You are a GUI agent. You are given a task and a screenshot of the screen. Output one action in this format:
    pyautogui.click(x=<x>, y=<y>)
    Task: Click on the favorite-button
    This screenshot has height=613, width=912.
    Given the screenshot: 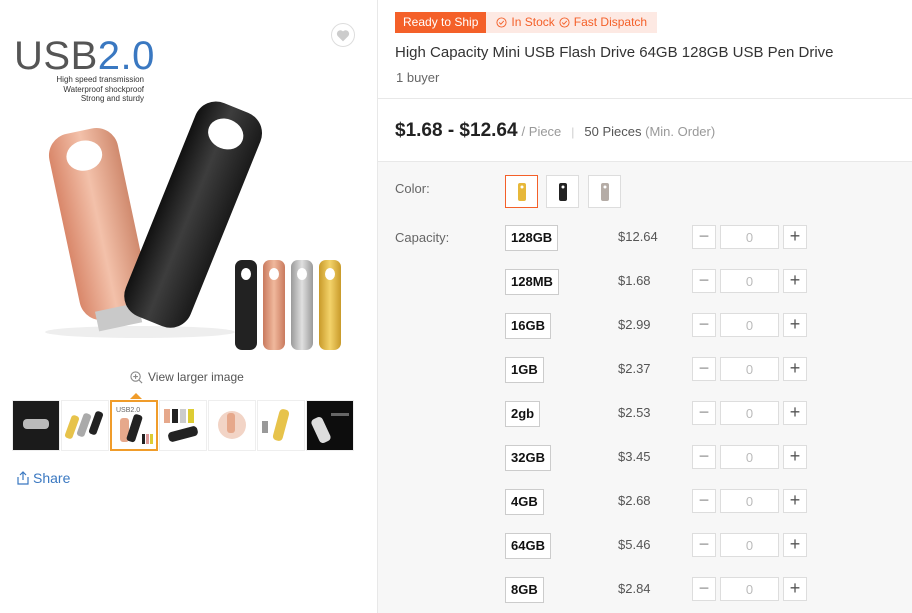 What is the action you would take?
    pyautogui.click(x=343, y=35)
    